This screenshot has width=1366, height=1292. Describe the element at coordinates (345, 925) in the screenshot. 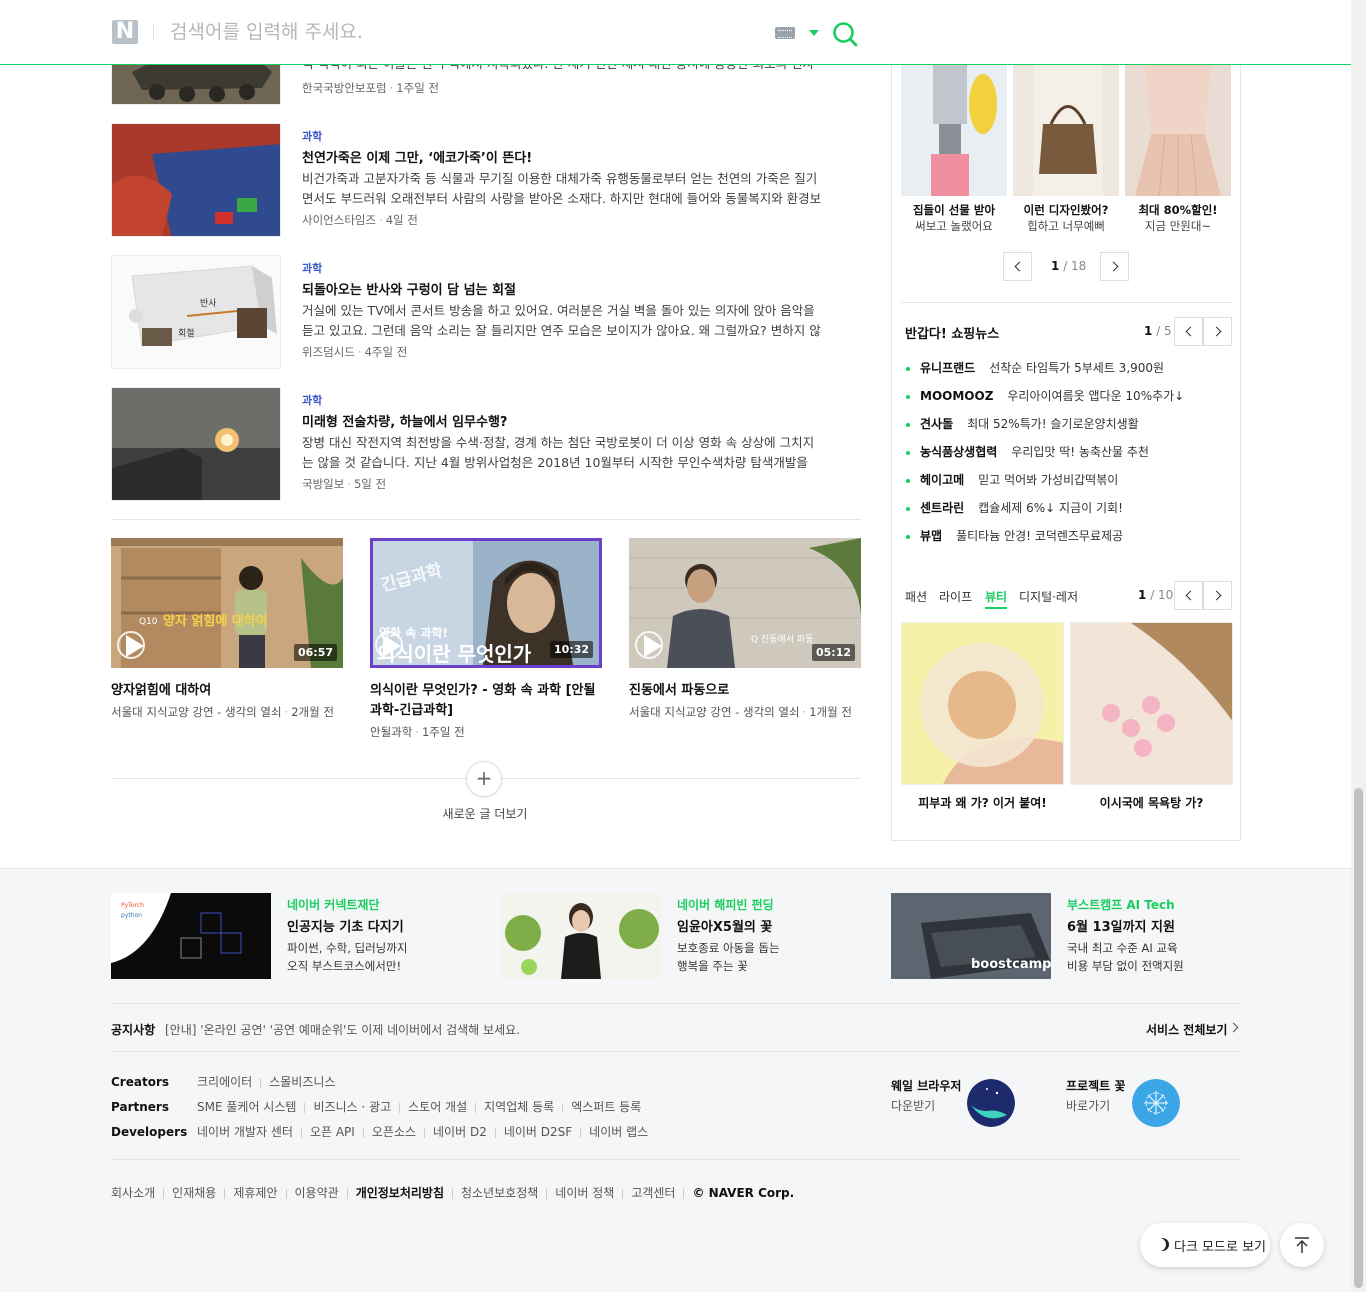

I see `promo-title: 인공지능 기초 다지기` at that location.